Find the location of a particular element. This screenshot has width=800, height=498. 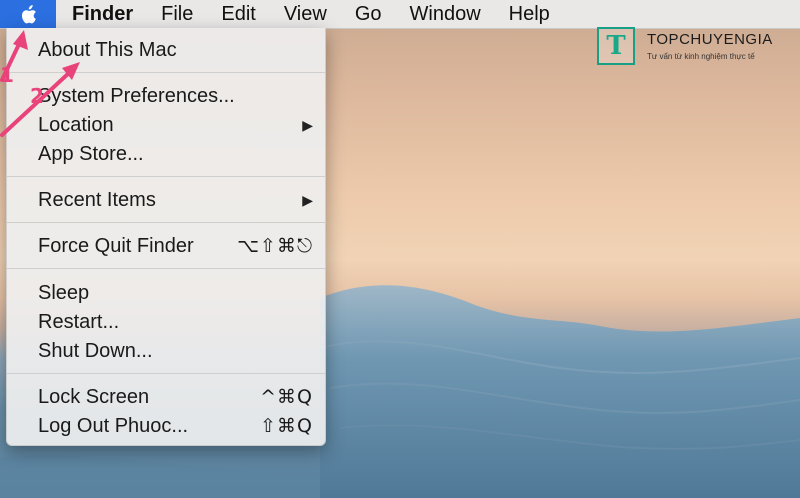

menu-item-location: Location ▶ is located at coordinates (166, 125).